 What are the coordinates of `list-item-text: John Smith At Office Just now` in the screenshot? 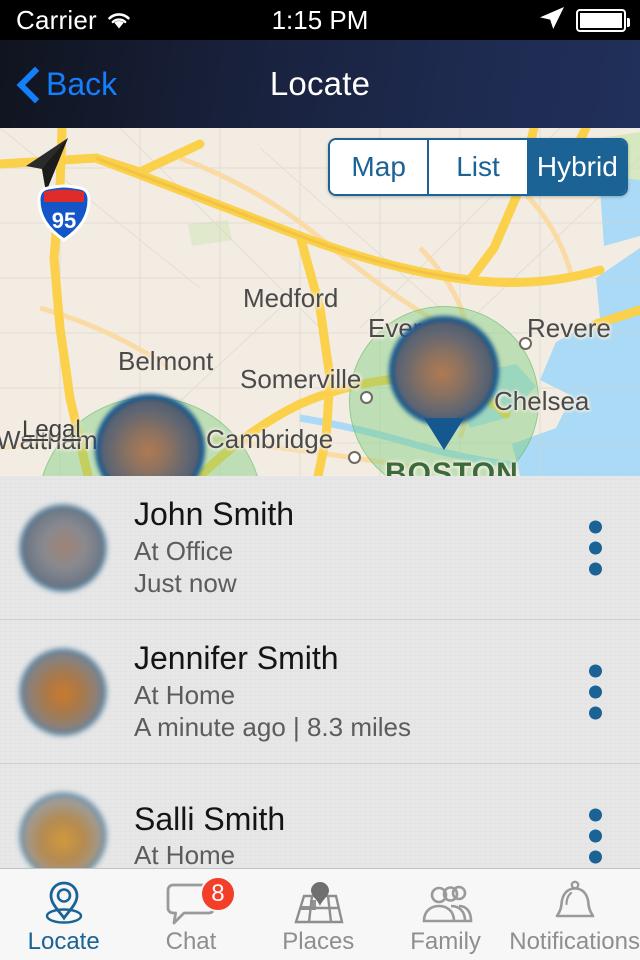 It's located at (214, 547).